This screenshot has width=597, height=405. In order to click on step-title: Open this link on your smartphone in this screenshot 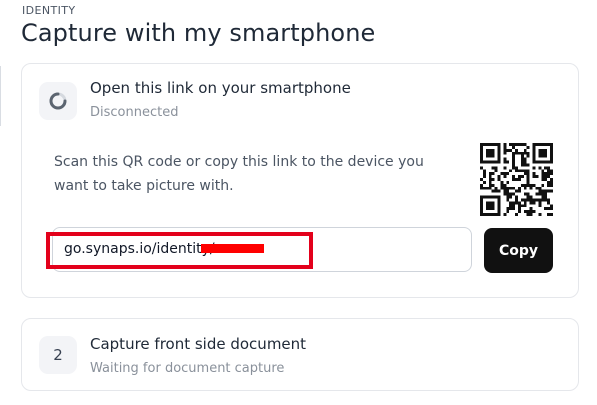, I will do `click(220, 88)`.